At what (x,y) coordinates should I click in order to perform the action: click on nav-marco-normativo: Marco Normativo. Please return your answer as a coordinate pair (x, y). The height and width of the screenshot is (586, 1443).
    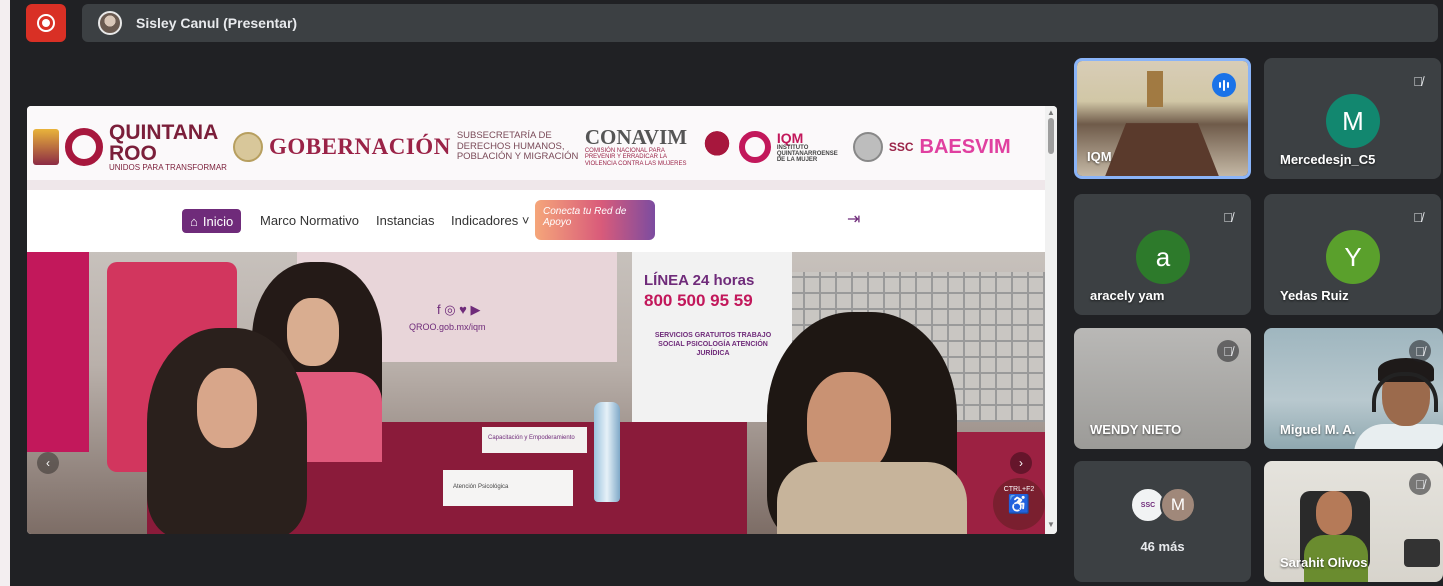
    Looking at the image, I should click on (309, 220).